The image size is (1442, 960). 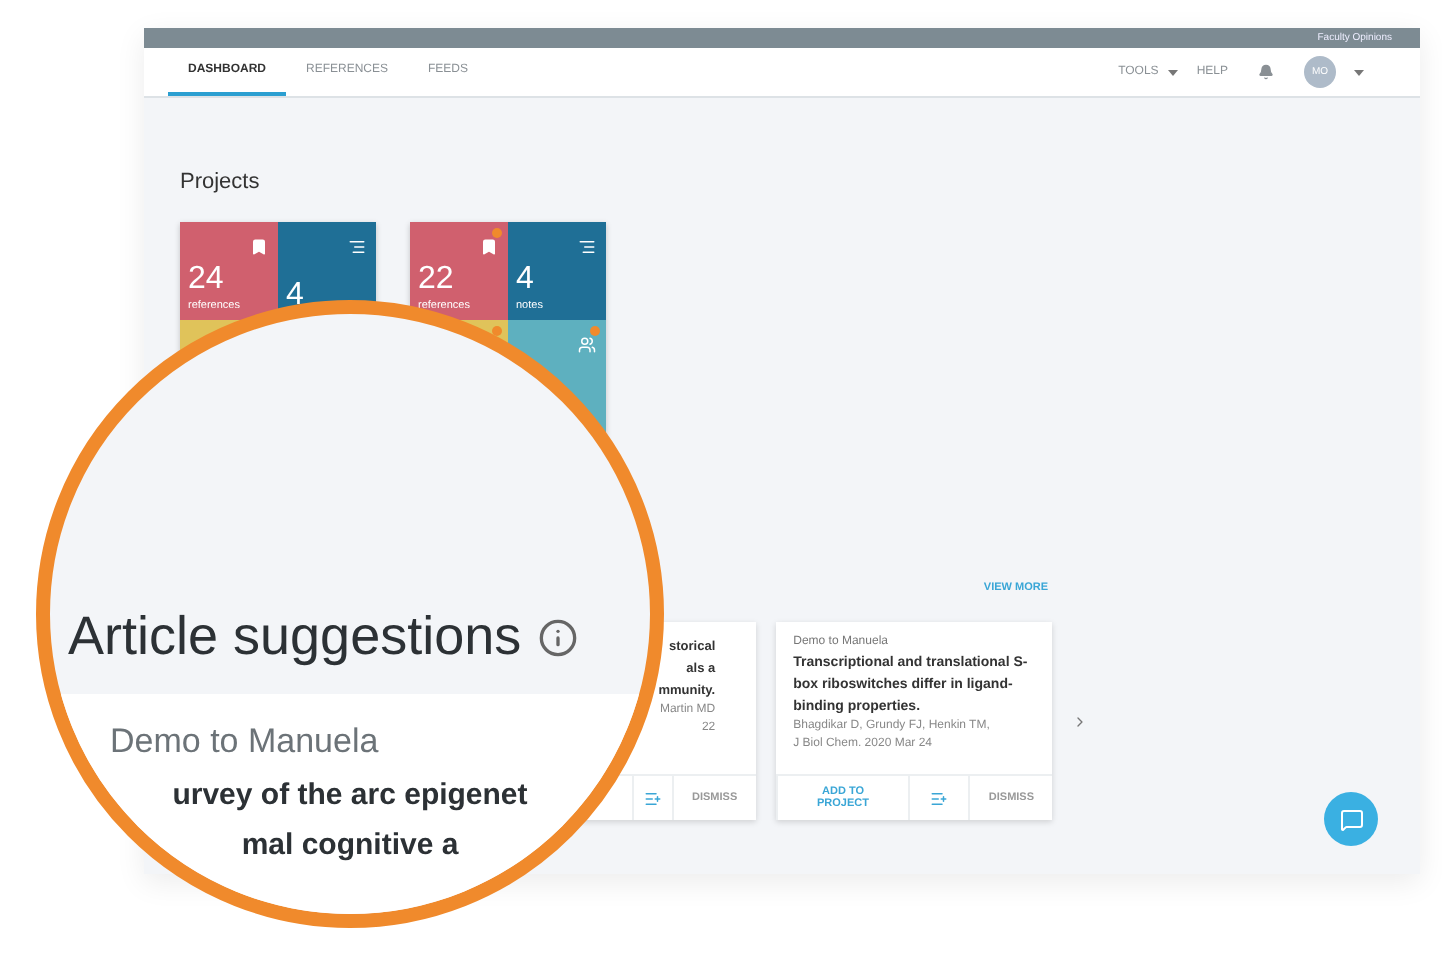 What do you see at coordinates (221, 182) in the screenshot?
I see `section-title: Projects` at bounding box center [221, 182].